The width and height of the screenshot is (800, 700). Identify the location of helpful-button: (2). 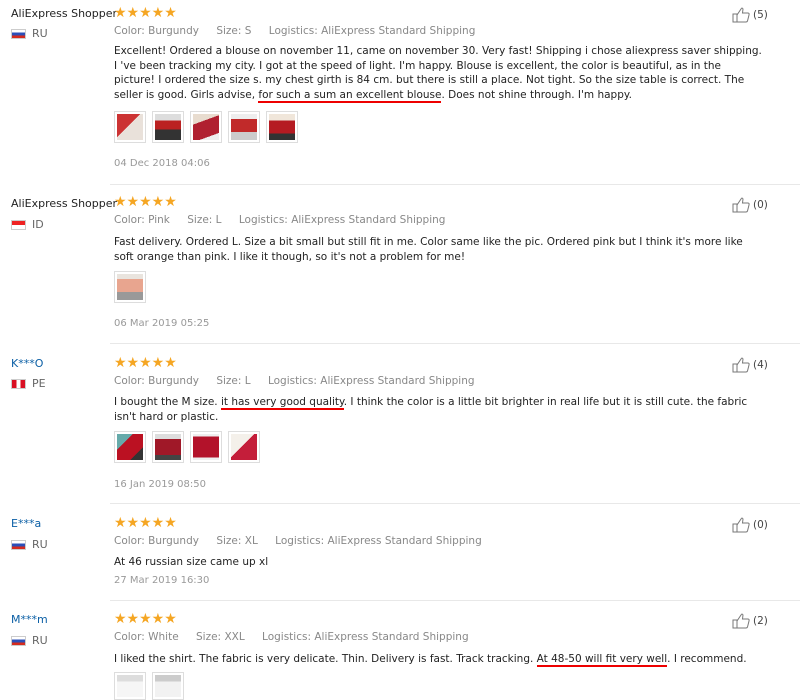
(750, 621).